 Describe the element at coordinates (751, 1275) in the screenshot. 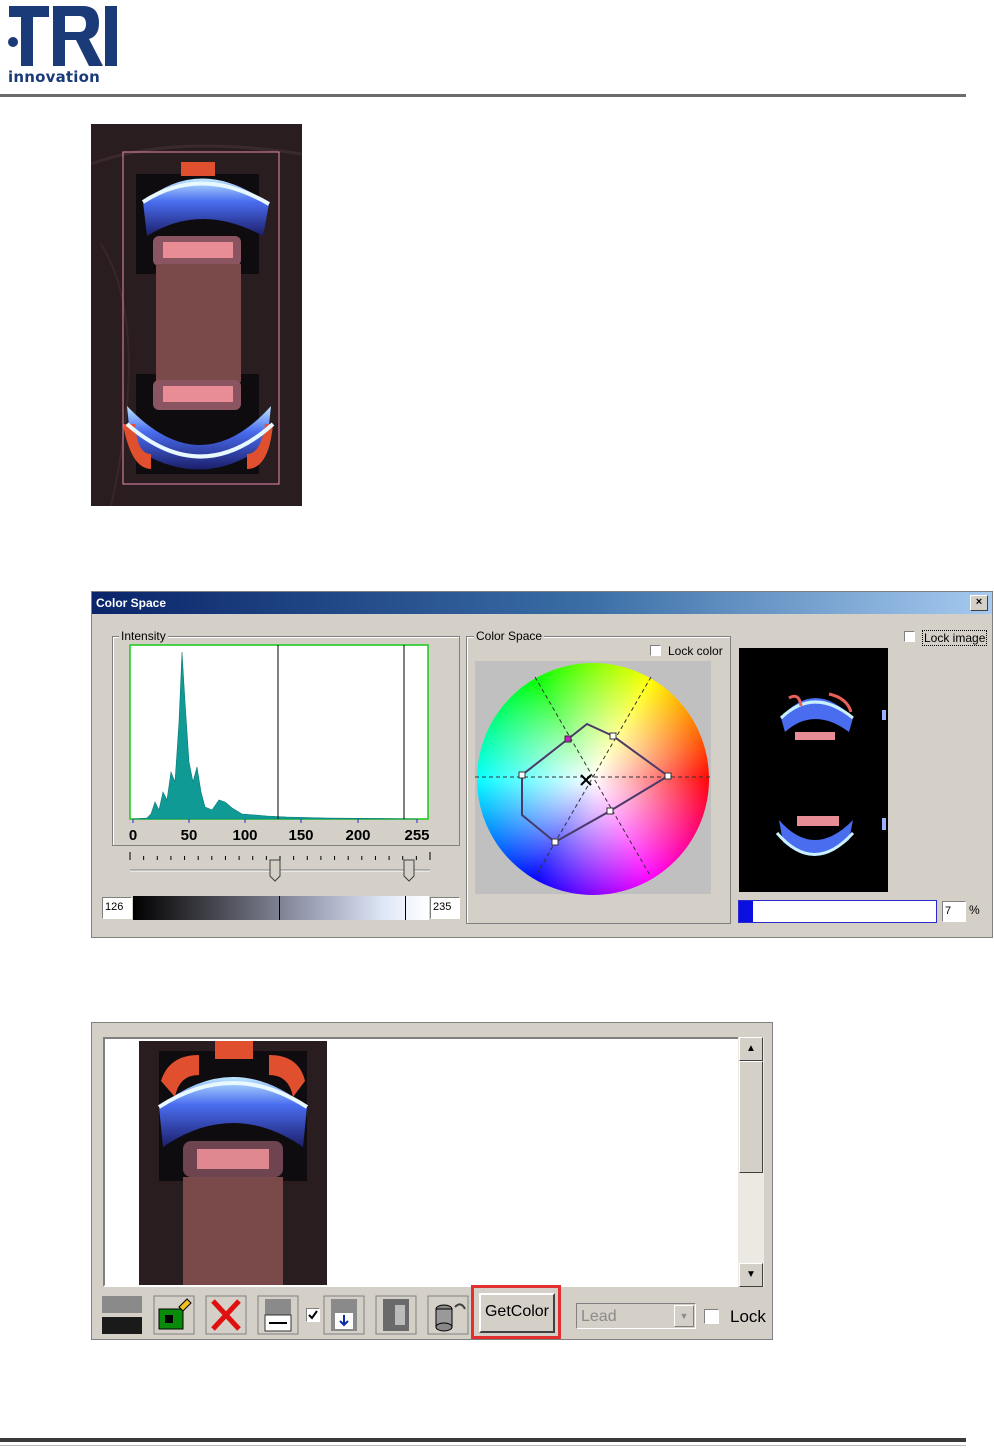

I see `scroll-down-icon: ▼` at that location.